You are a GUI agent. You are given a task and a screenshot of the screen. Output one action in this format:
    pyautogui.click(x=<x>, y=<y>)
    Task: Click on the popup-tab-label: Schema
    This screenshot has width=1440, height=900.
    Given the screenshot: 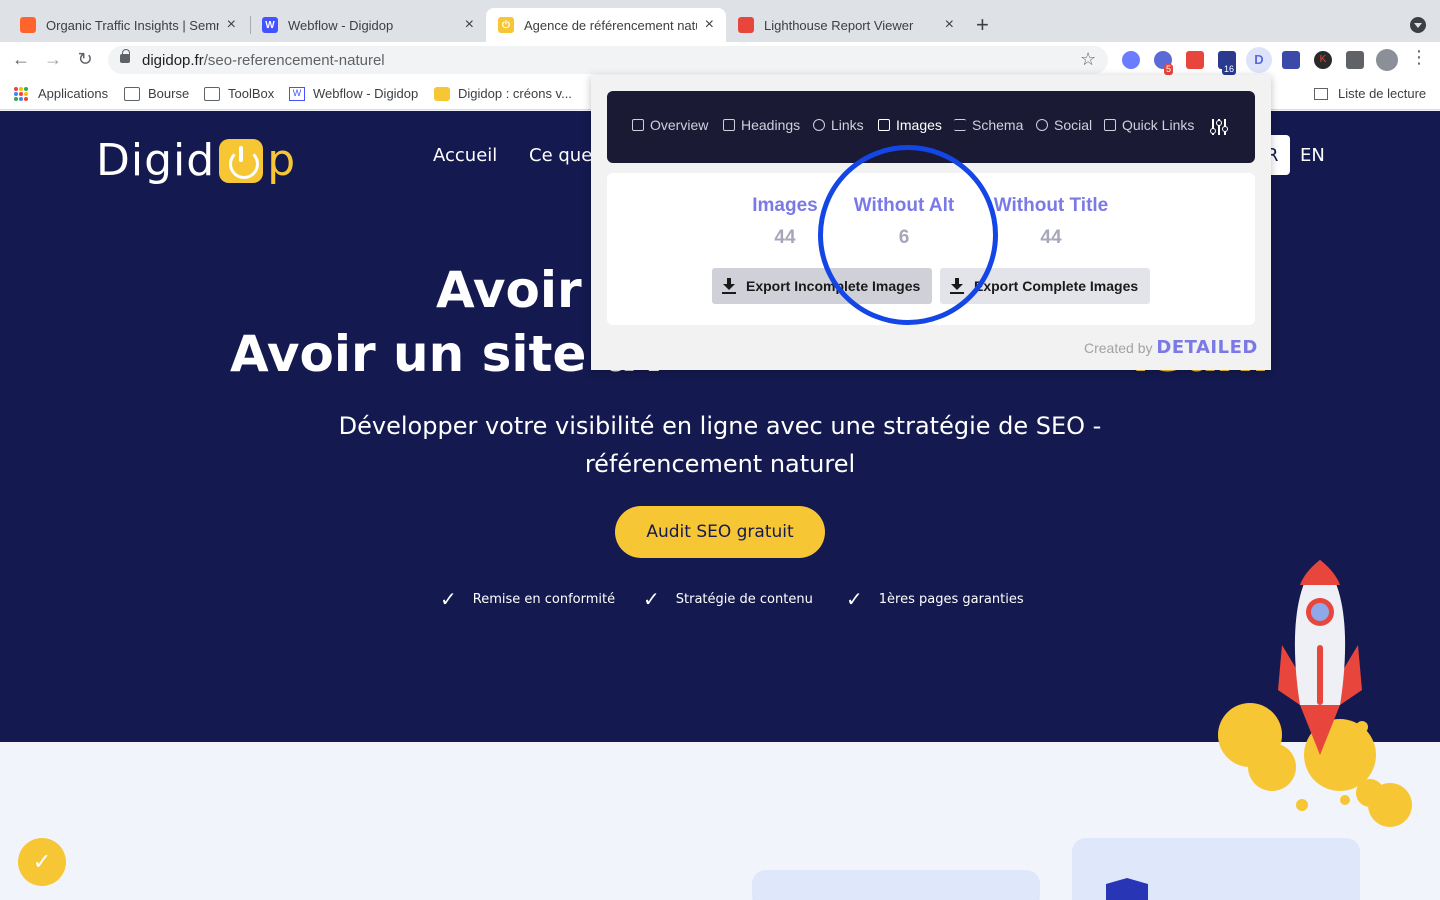 What is the action you would take?
    pyautogui.click(x=998, y=125)
    